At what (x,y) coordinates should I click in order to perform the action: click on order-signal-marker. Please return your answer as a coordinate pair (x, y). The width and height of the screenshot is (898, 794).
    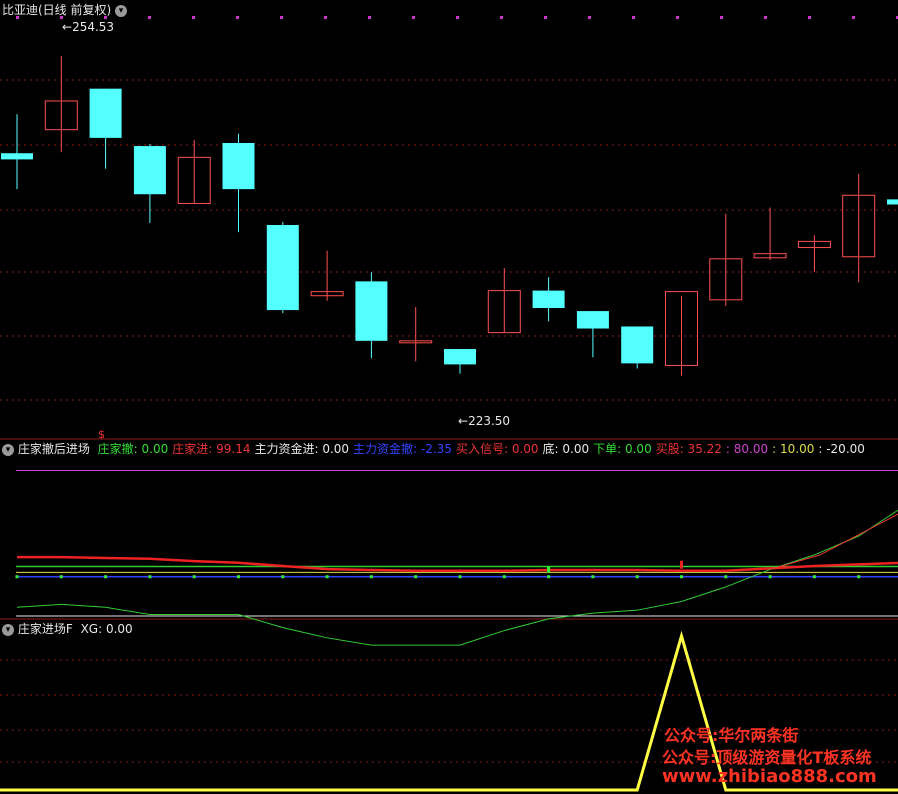
    Looking at the image, I should click on (549, 569).